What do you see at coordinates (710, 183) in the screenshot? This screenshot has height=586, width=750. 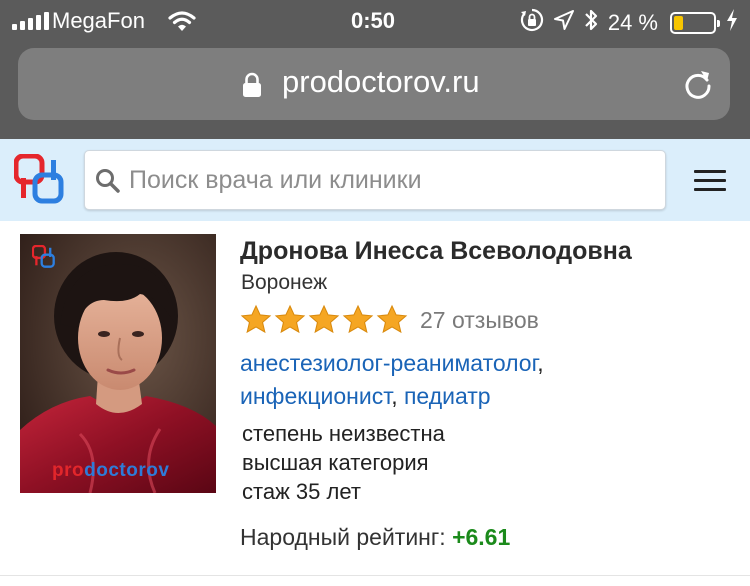 I see `hamburger-menu-icon` at bounding box center [710, 183].